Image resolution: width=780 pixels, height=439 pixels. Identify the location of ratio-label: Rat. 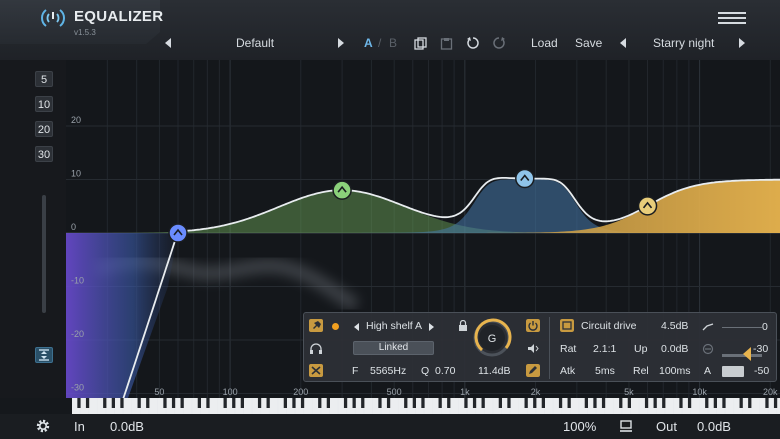
(568, 349).